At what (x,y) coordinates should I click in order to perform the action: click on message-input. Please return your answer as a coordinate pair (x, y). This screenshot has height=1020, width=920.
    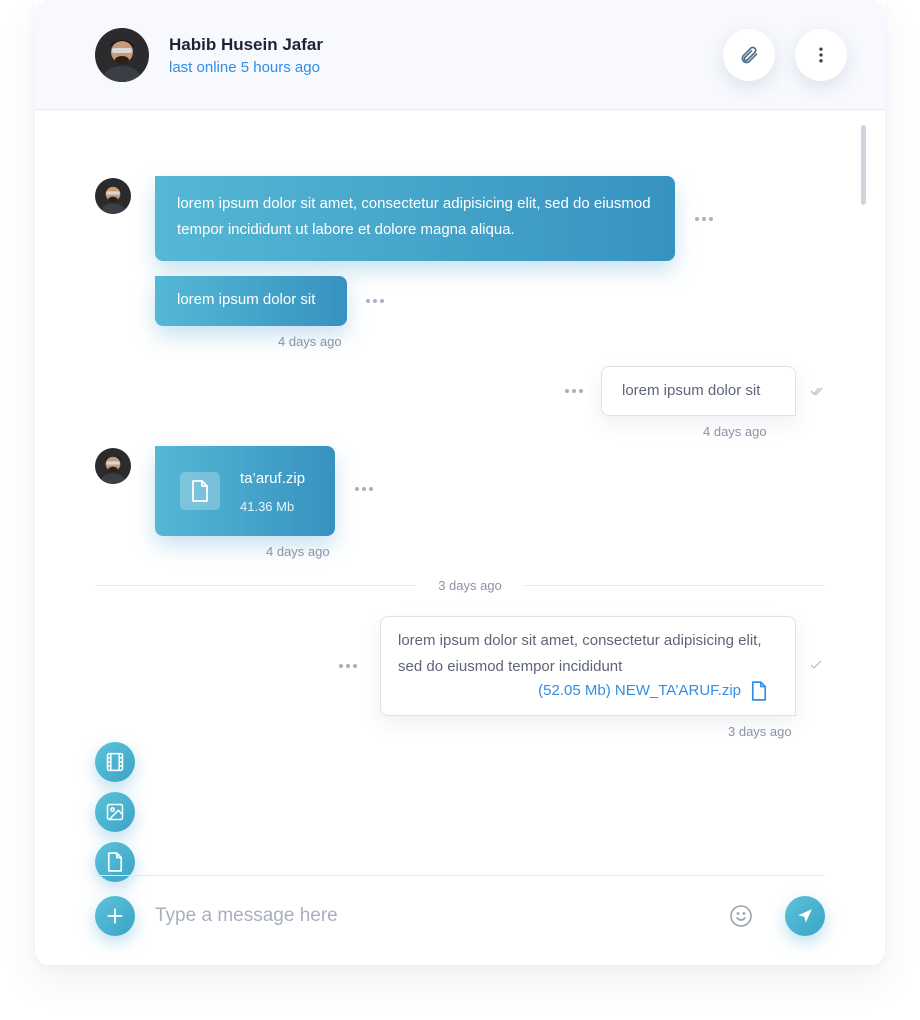
    Looking at the image, I should click on (435, 916).